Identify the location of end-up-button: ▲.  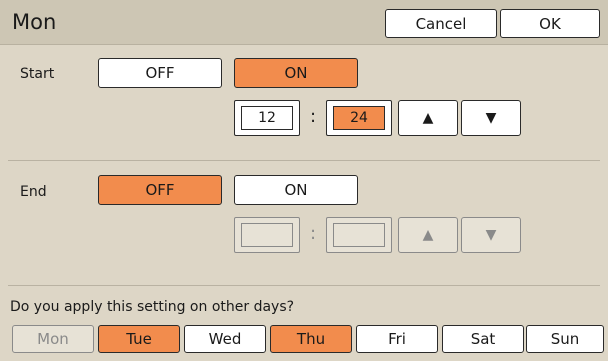
(428, 235).